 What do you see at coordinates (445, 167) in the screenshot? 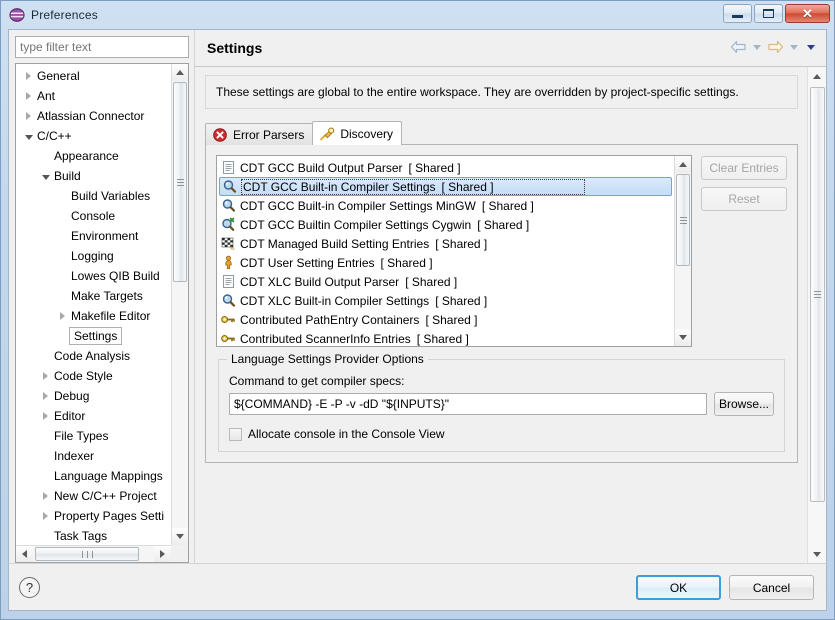
I see `provider-list-item: CDT GCC Build Output Parser [ Shared ]` at bounding box center [445, 167].